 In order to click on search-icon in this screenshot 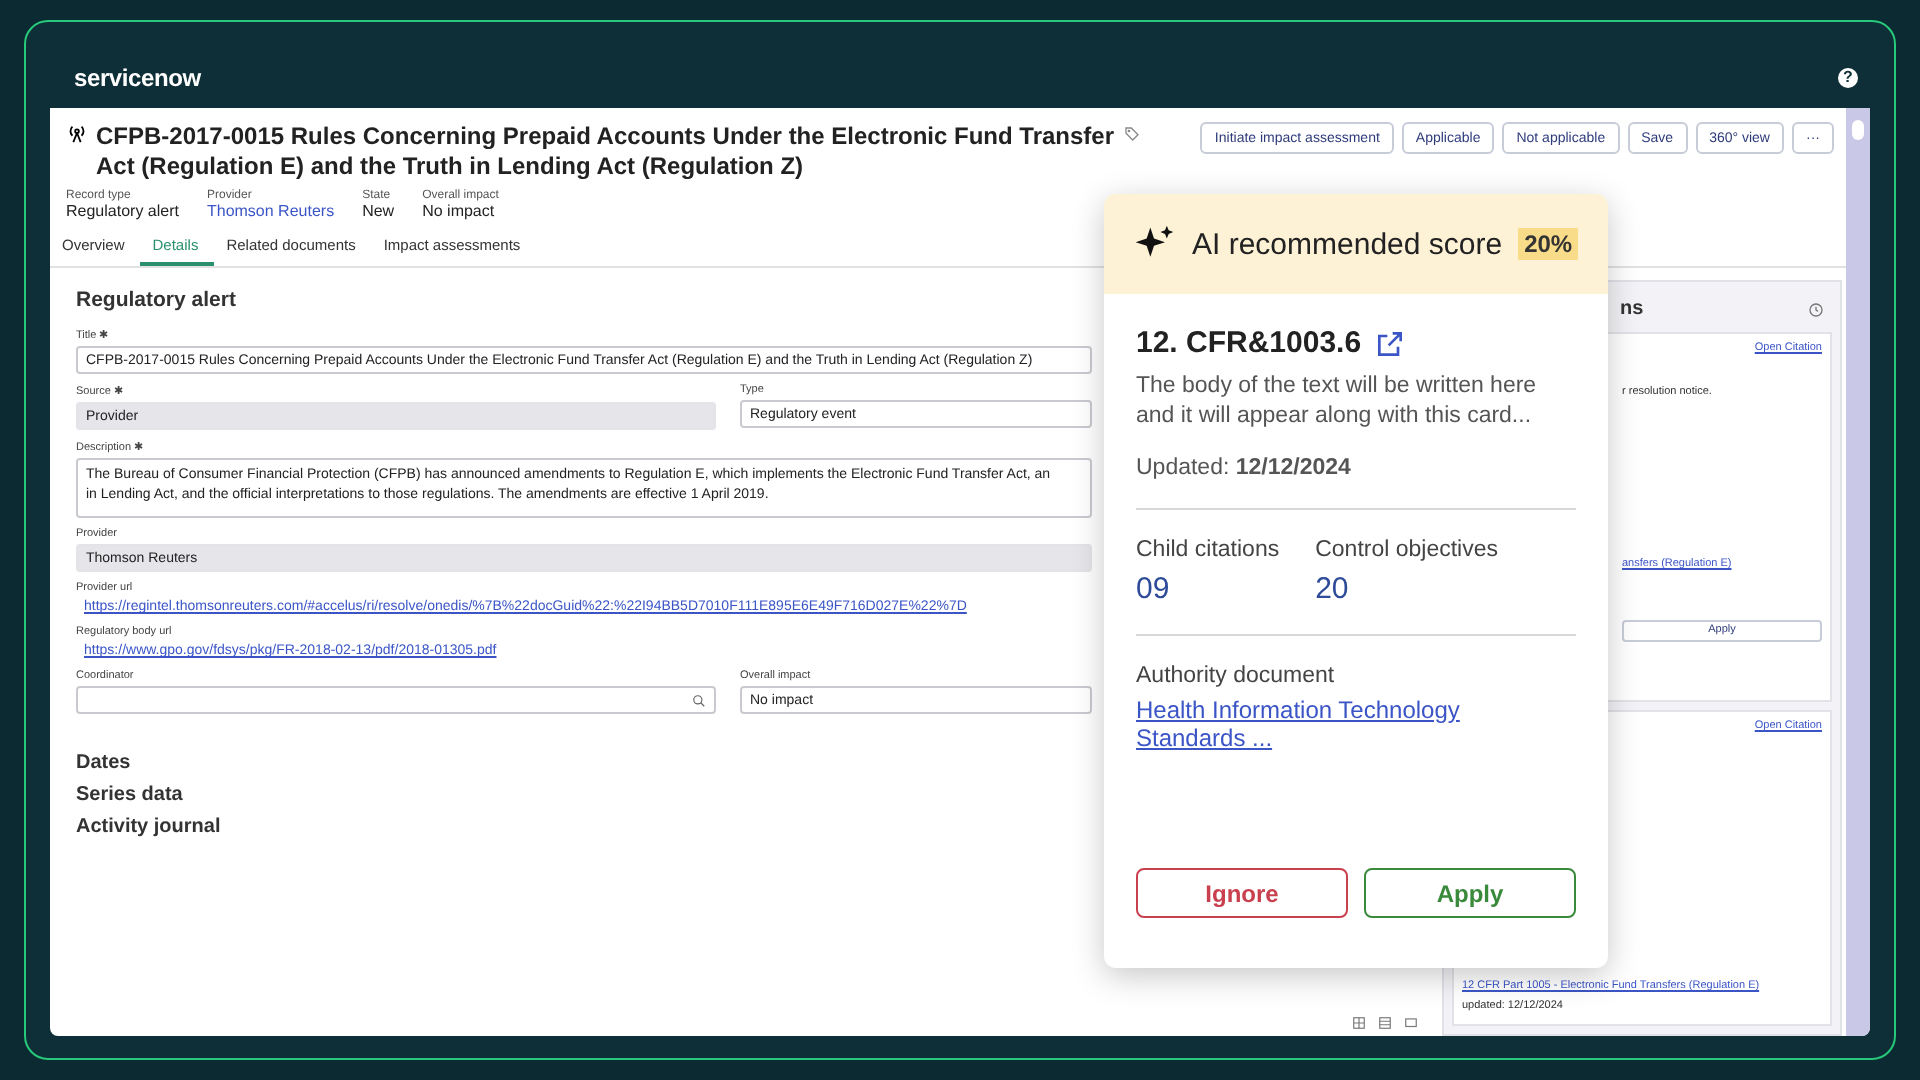, I will do `click(699, 700)`.